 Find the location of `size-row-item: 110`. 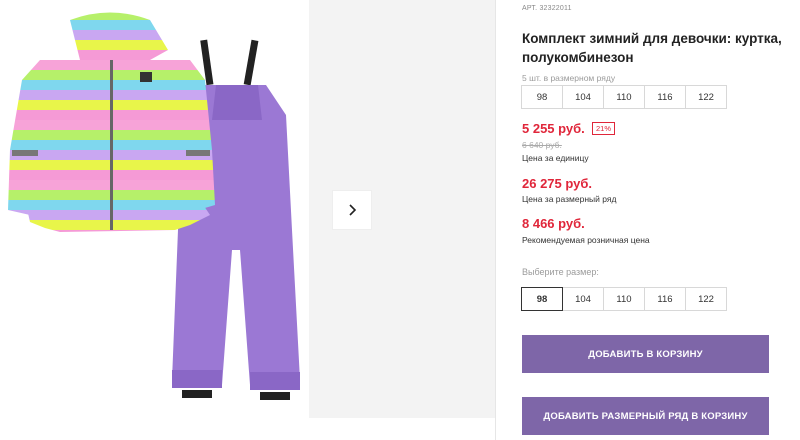

size-row-item: 110 is located at coordinates (624, 97).